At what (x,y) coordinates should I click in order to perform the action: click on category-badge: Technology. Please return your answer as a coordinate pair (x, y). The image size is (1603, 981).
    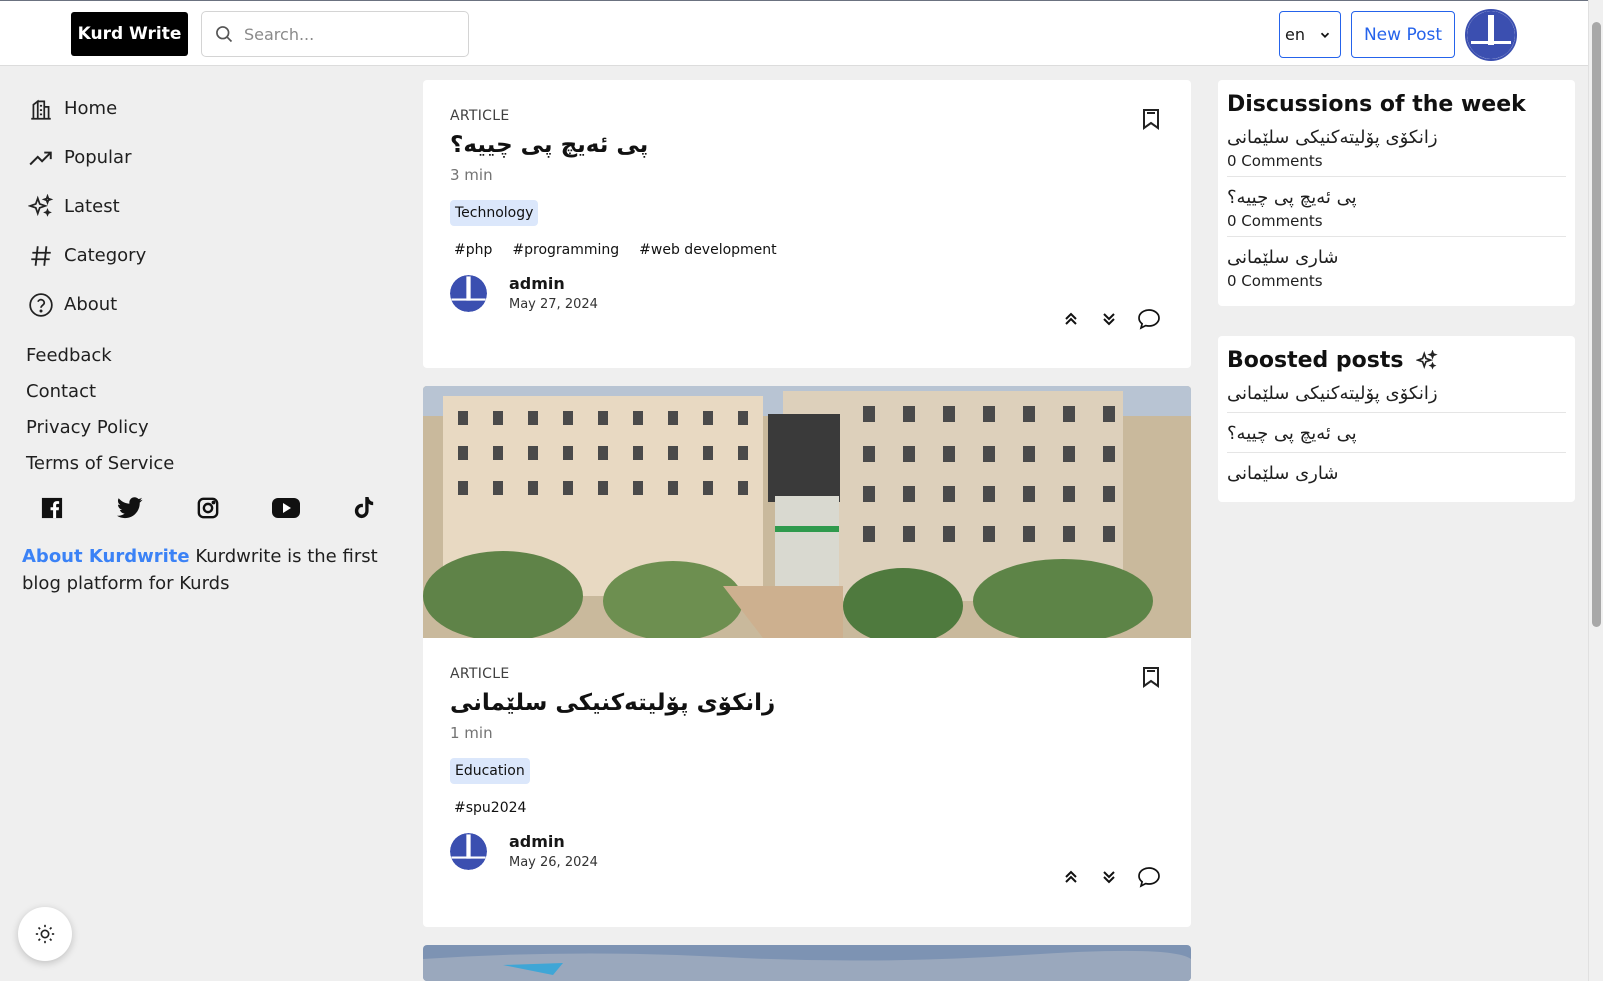
    Looking at the image, I should click on (494, 213).